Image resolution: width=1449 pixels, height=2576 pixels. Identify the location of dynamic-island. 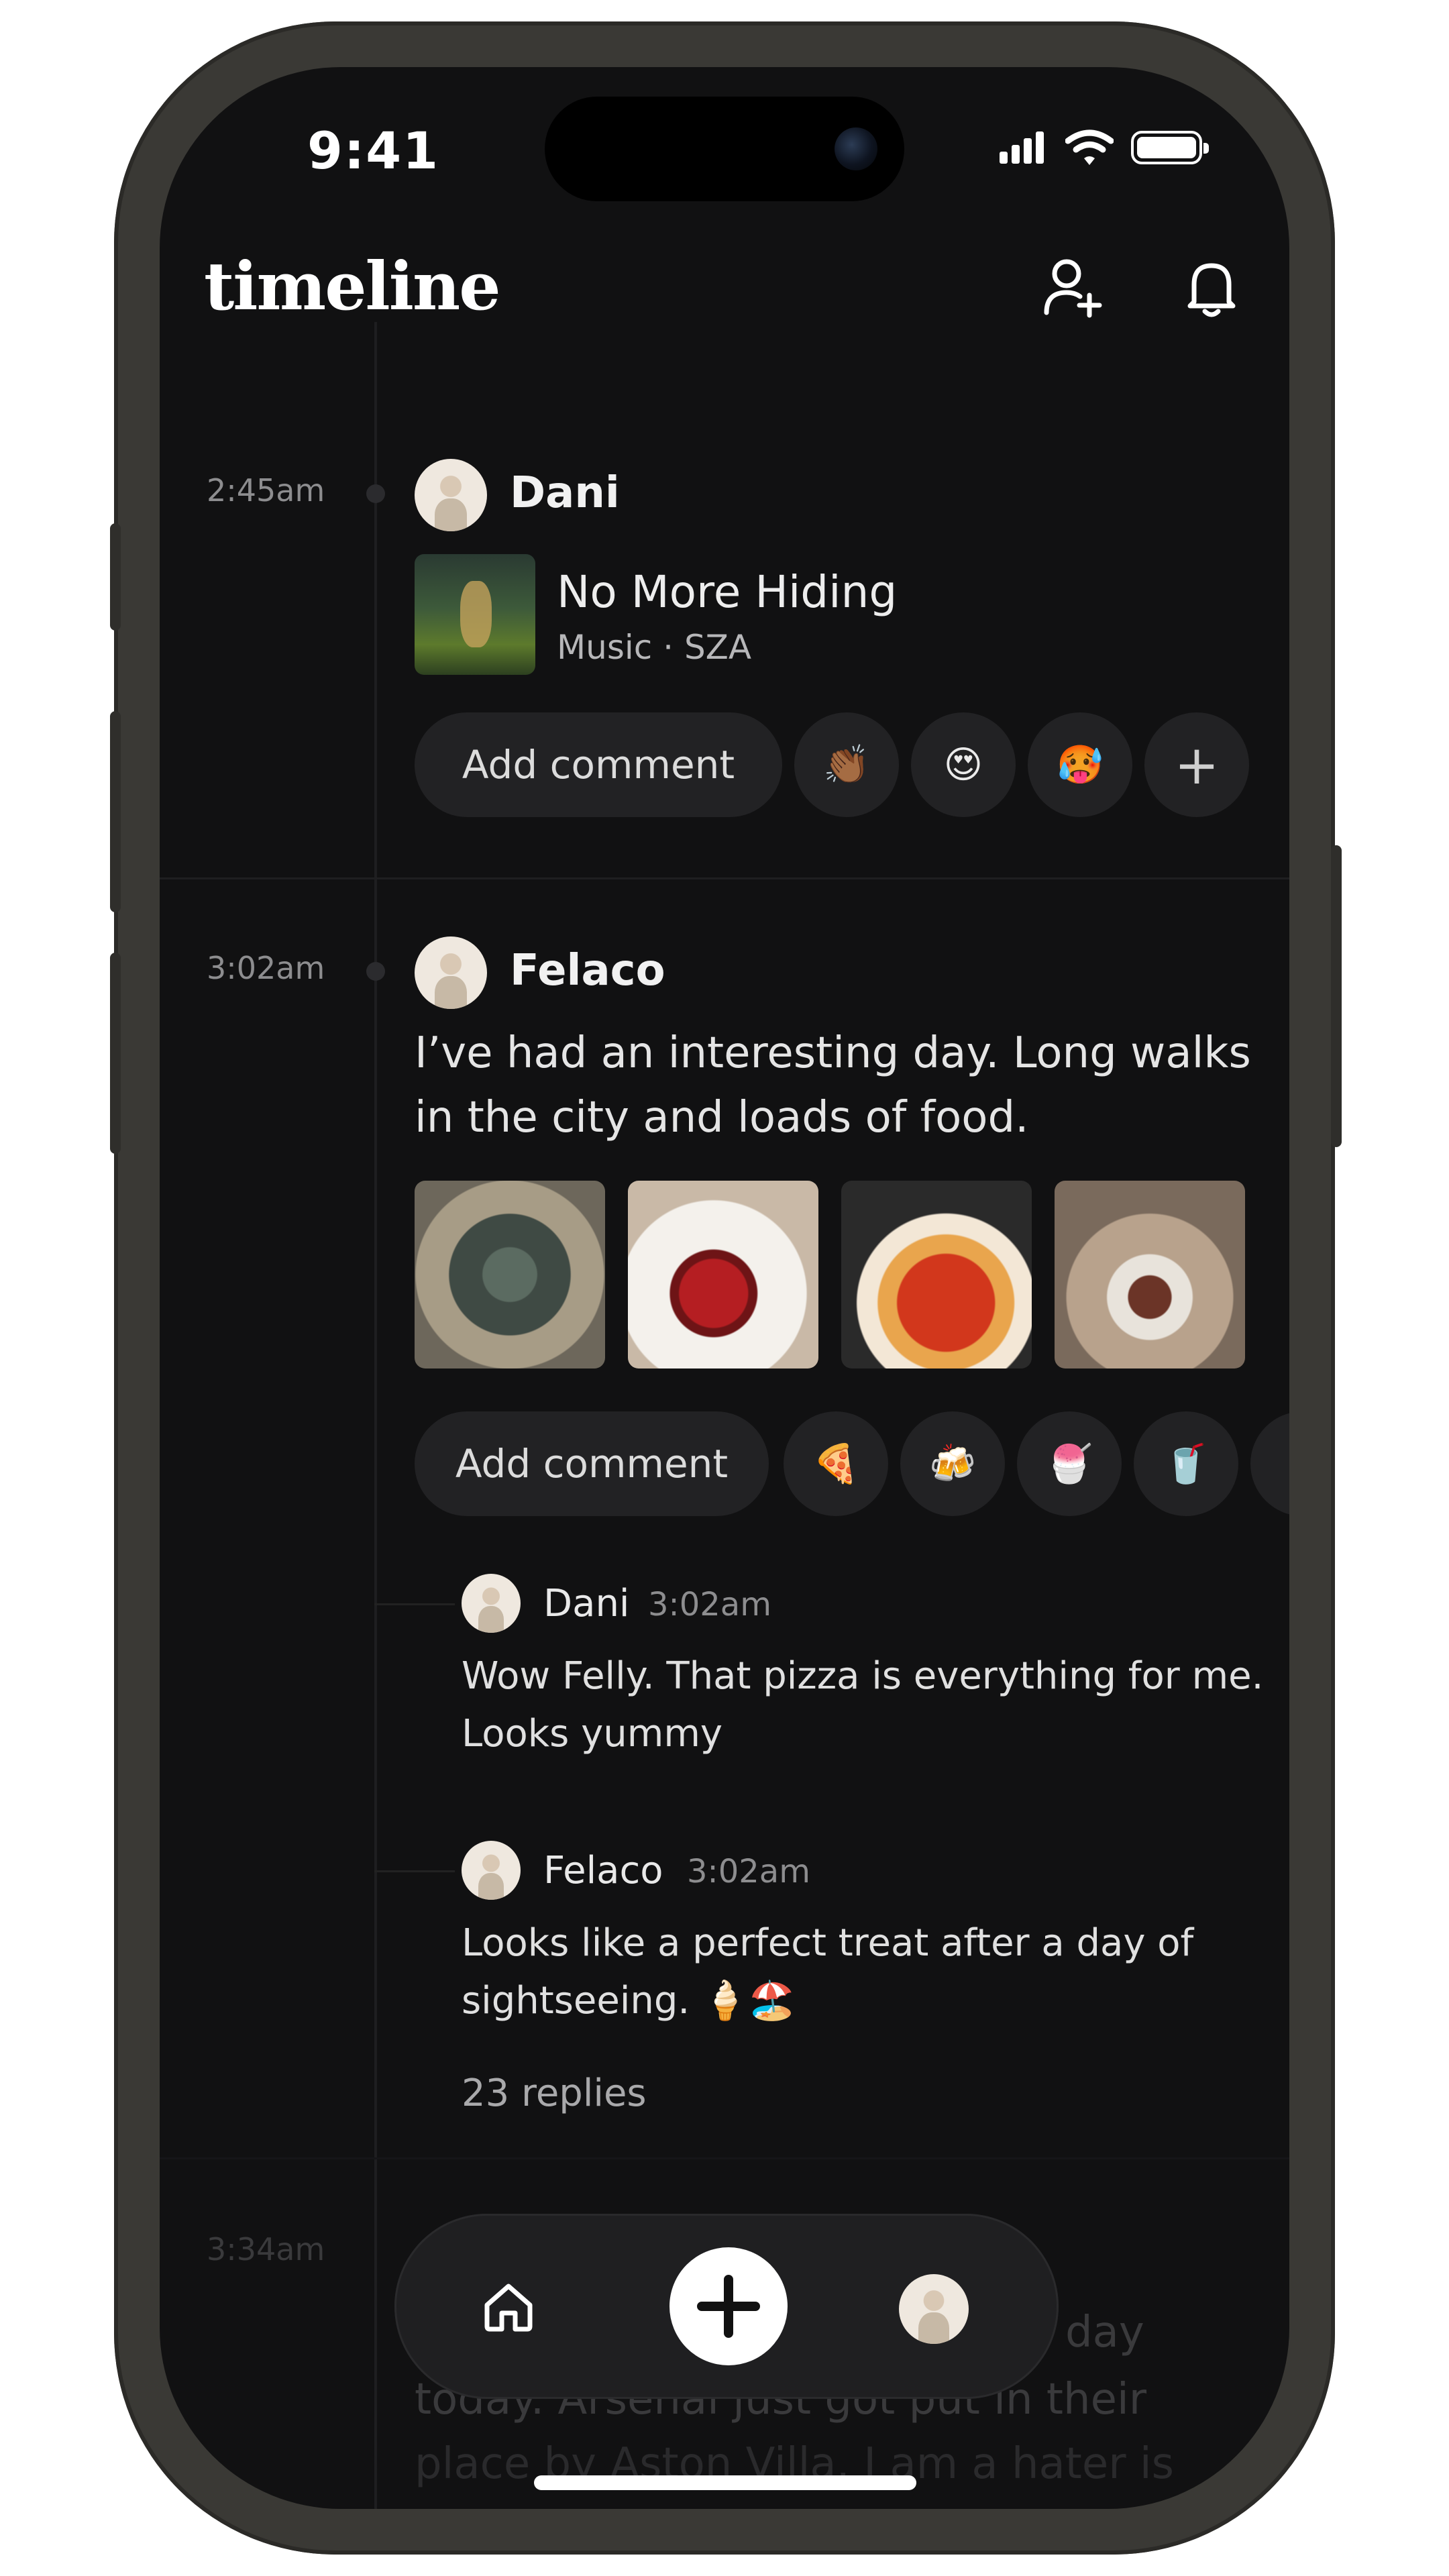
(724, 149).